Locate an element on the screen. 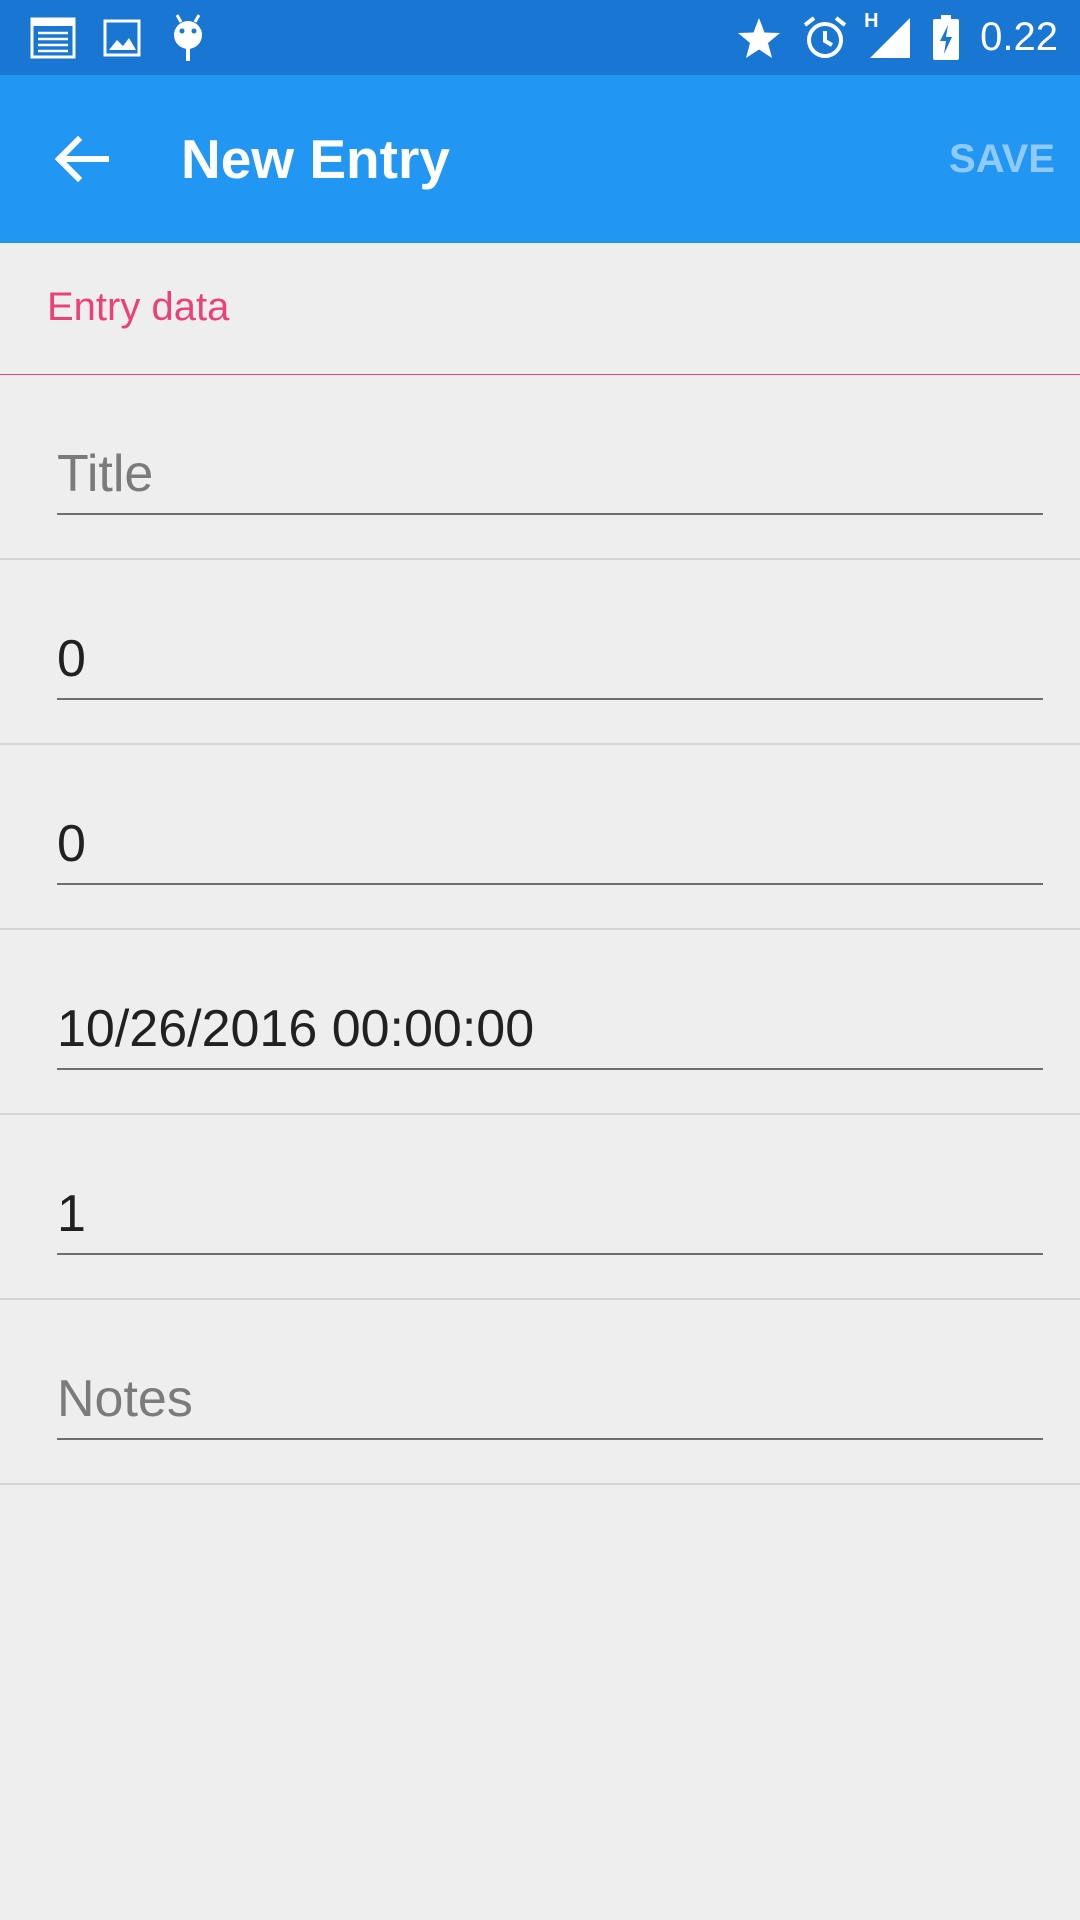 The image size is (1080, 1920). title-row is located at coordinates (540, 467).